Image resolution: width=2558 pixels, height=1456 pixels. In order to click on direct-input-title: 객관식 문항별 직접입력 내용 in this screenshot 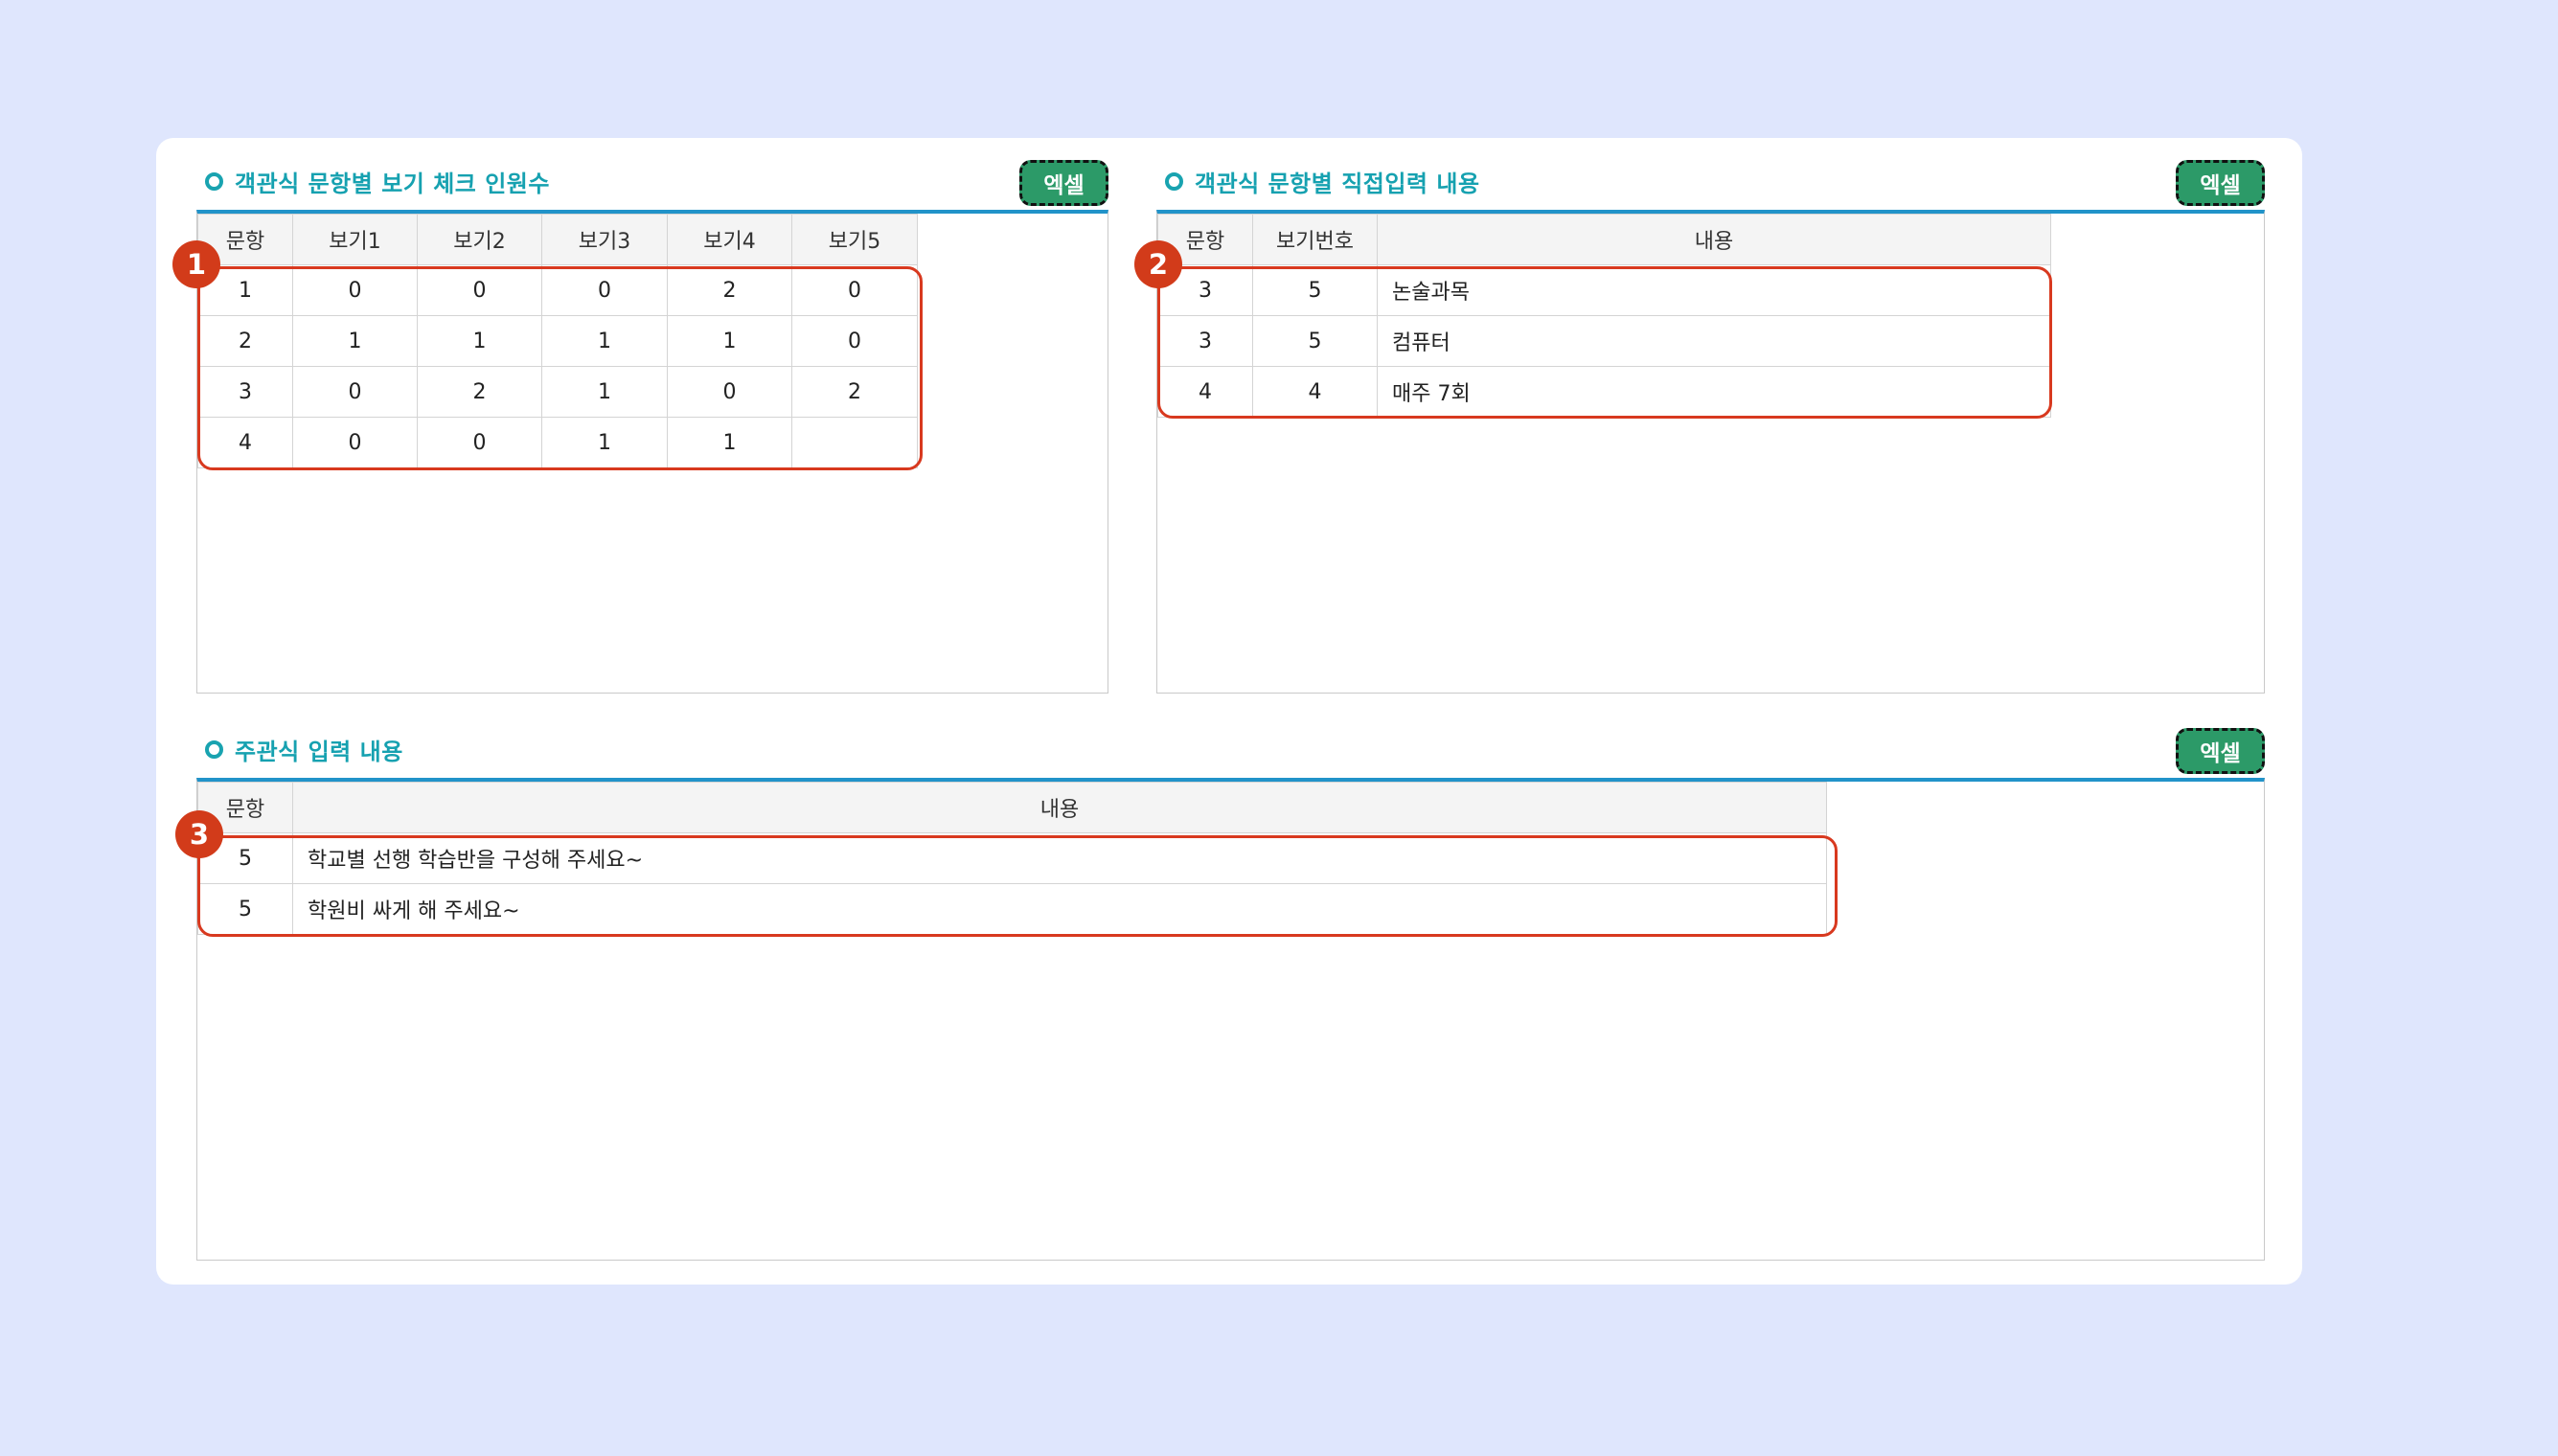, I will do `click(1323, 181)`.